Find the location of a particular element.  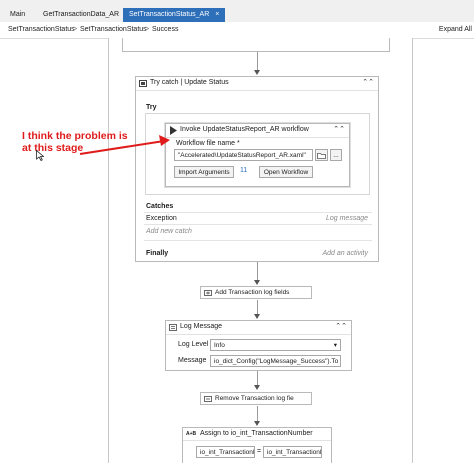

annotation-arrow-icon is located at coordinates (124, 145).